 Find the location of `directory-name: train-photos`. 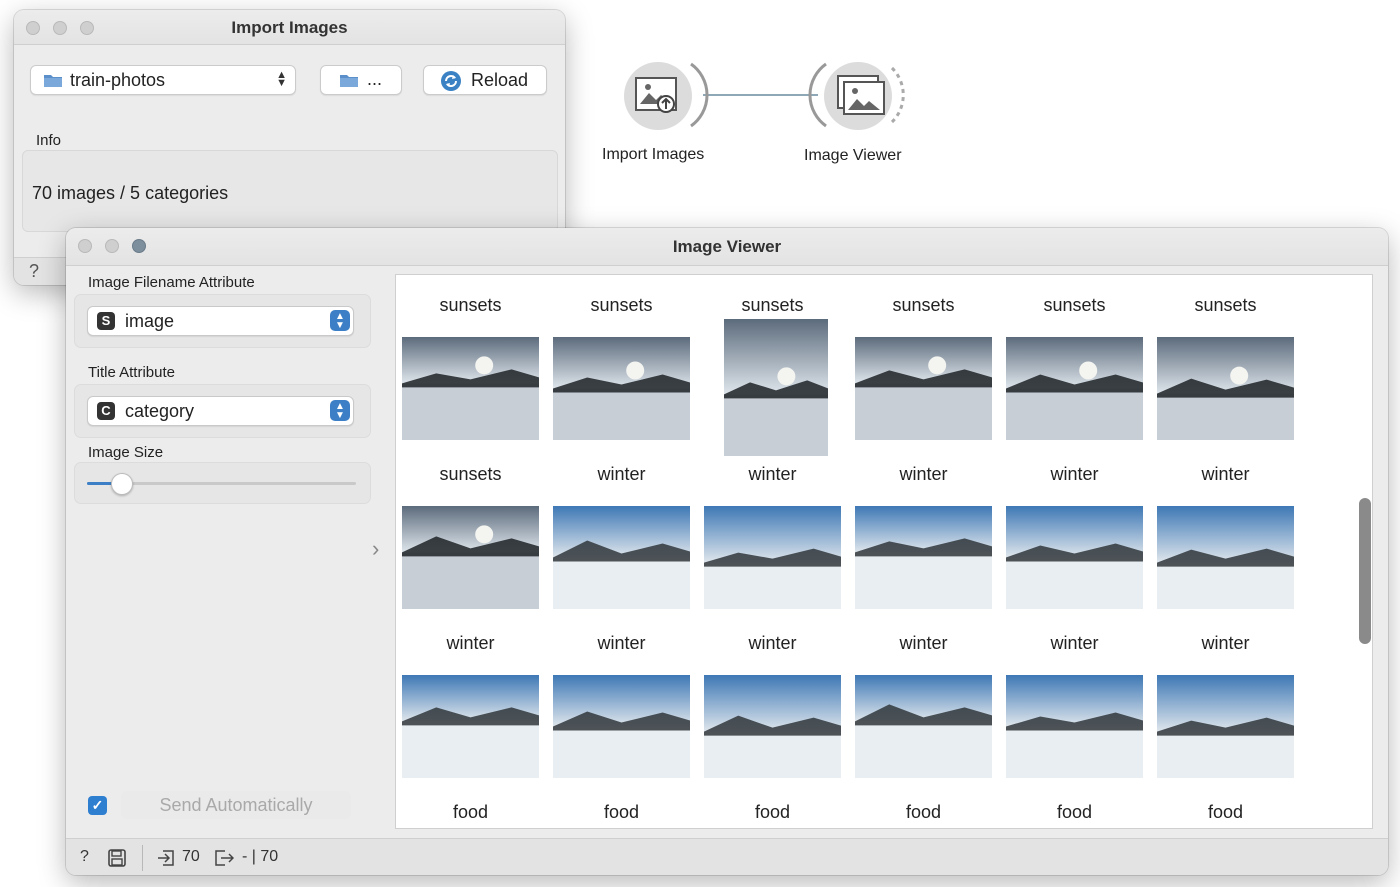

directory-name: train-photos is located at coordinates (118, 80).